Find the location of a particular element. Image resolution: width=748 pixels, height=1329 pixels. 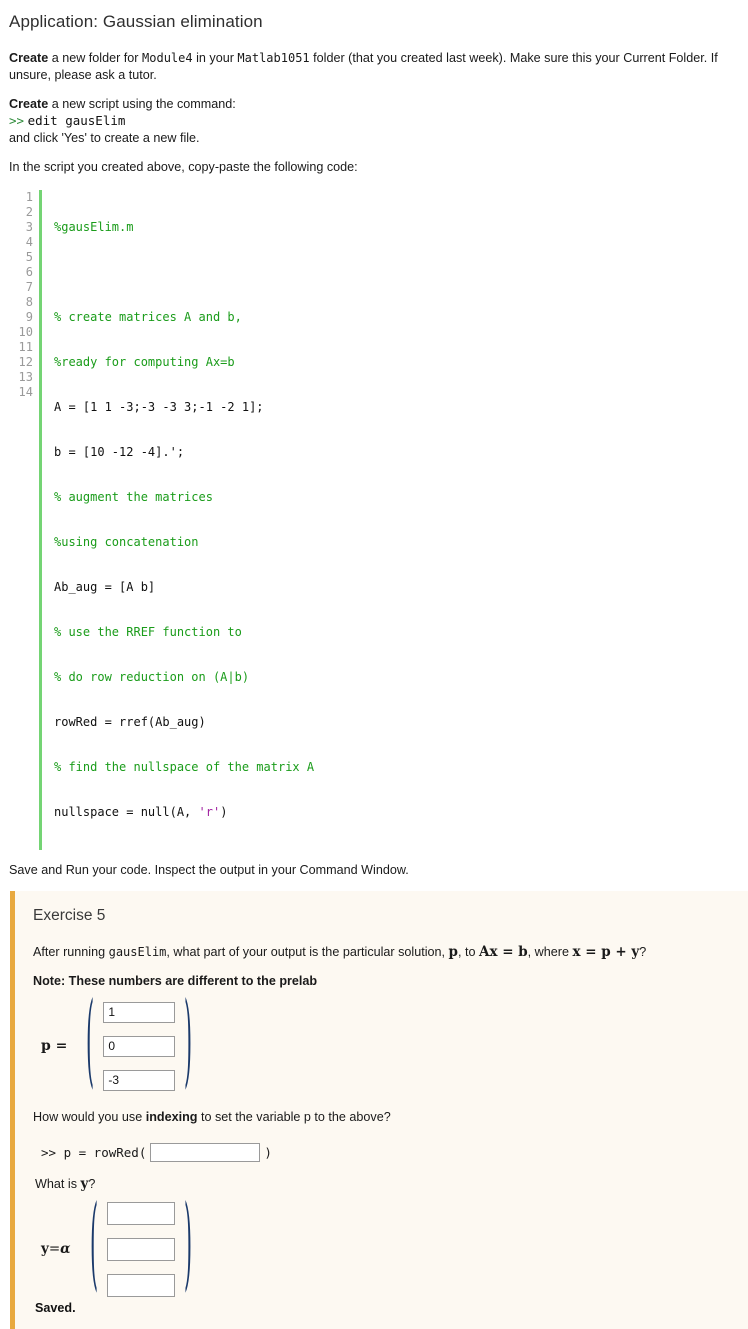

indexing-question-text-a: How would you use is located at coordinates (89, 1116).